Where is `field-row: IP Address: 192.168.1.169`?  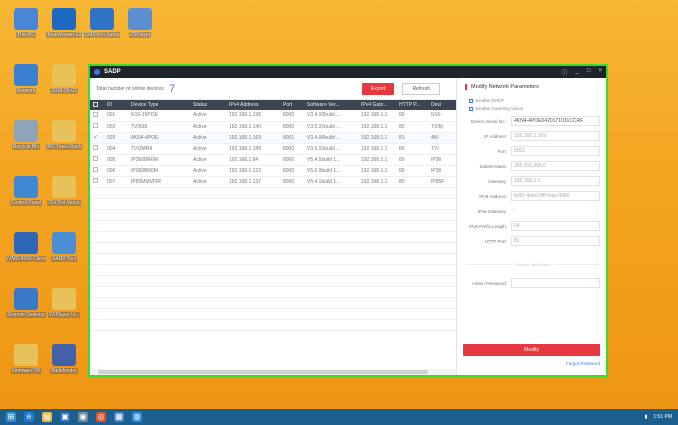
field-row: IP Address: 192.168.1.169 is located at coordinates (532, 136).